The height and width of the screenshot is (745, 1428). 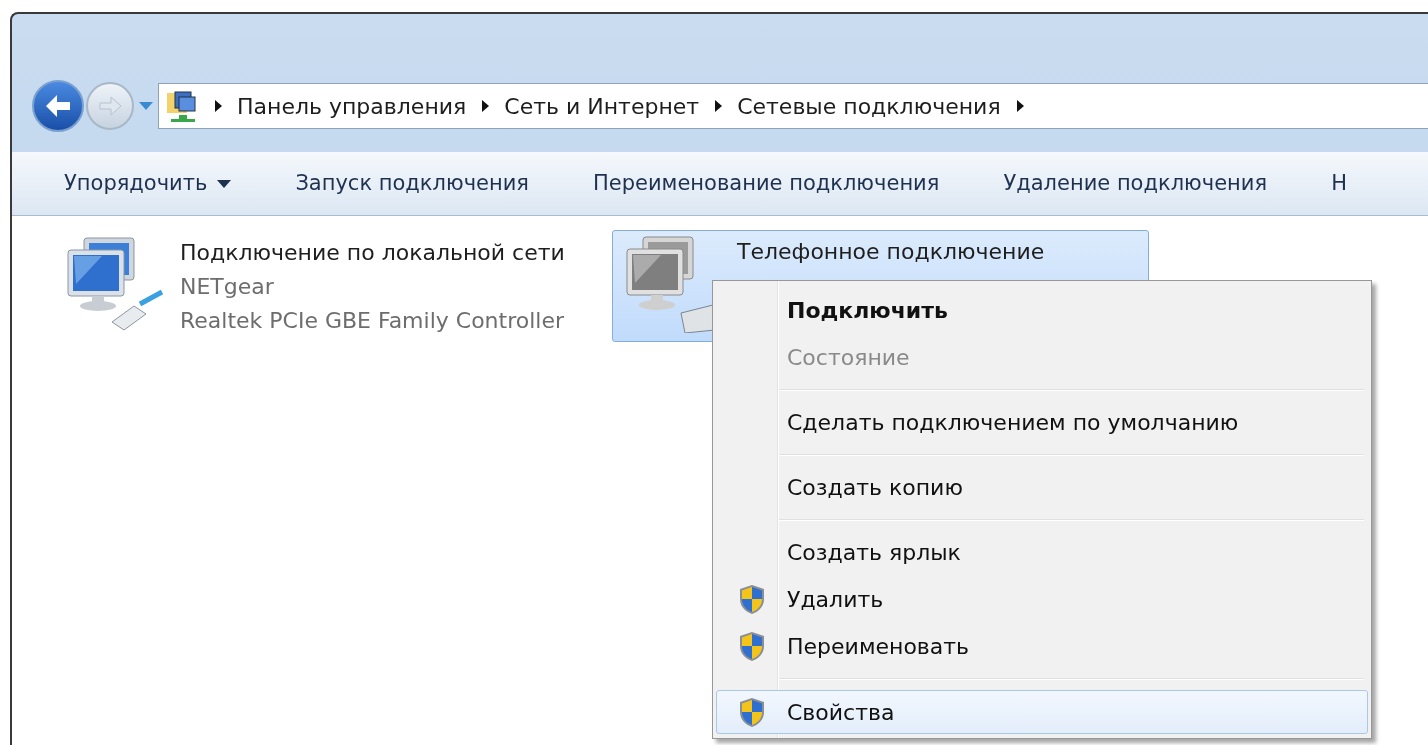 I want to click on connection-detail: NETgear, so click(x=227, y=287).